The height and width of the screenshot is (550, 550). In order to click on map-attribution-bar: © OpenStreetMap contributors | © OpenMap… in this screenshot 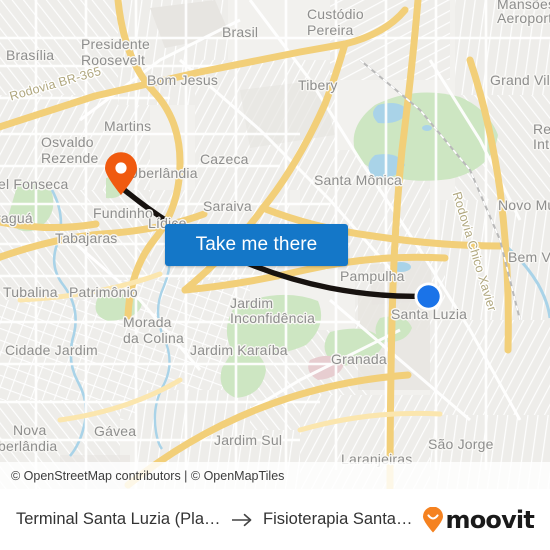, I will do `click(275, 475)`.